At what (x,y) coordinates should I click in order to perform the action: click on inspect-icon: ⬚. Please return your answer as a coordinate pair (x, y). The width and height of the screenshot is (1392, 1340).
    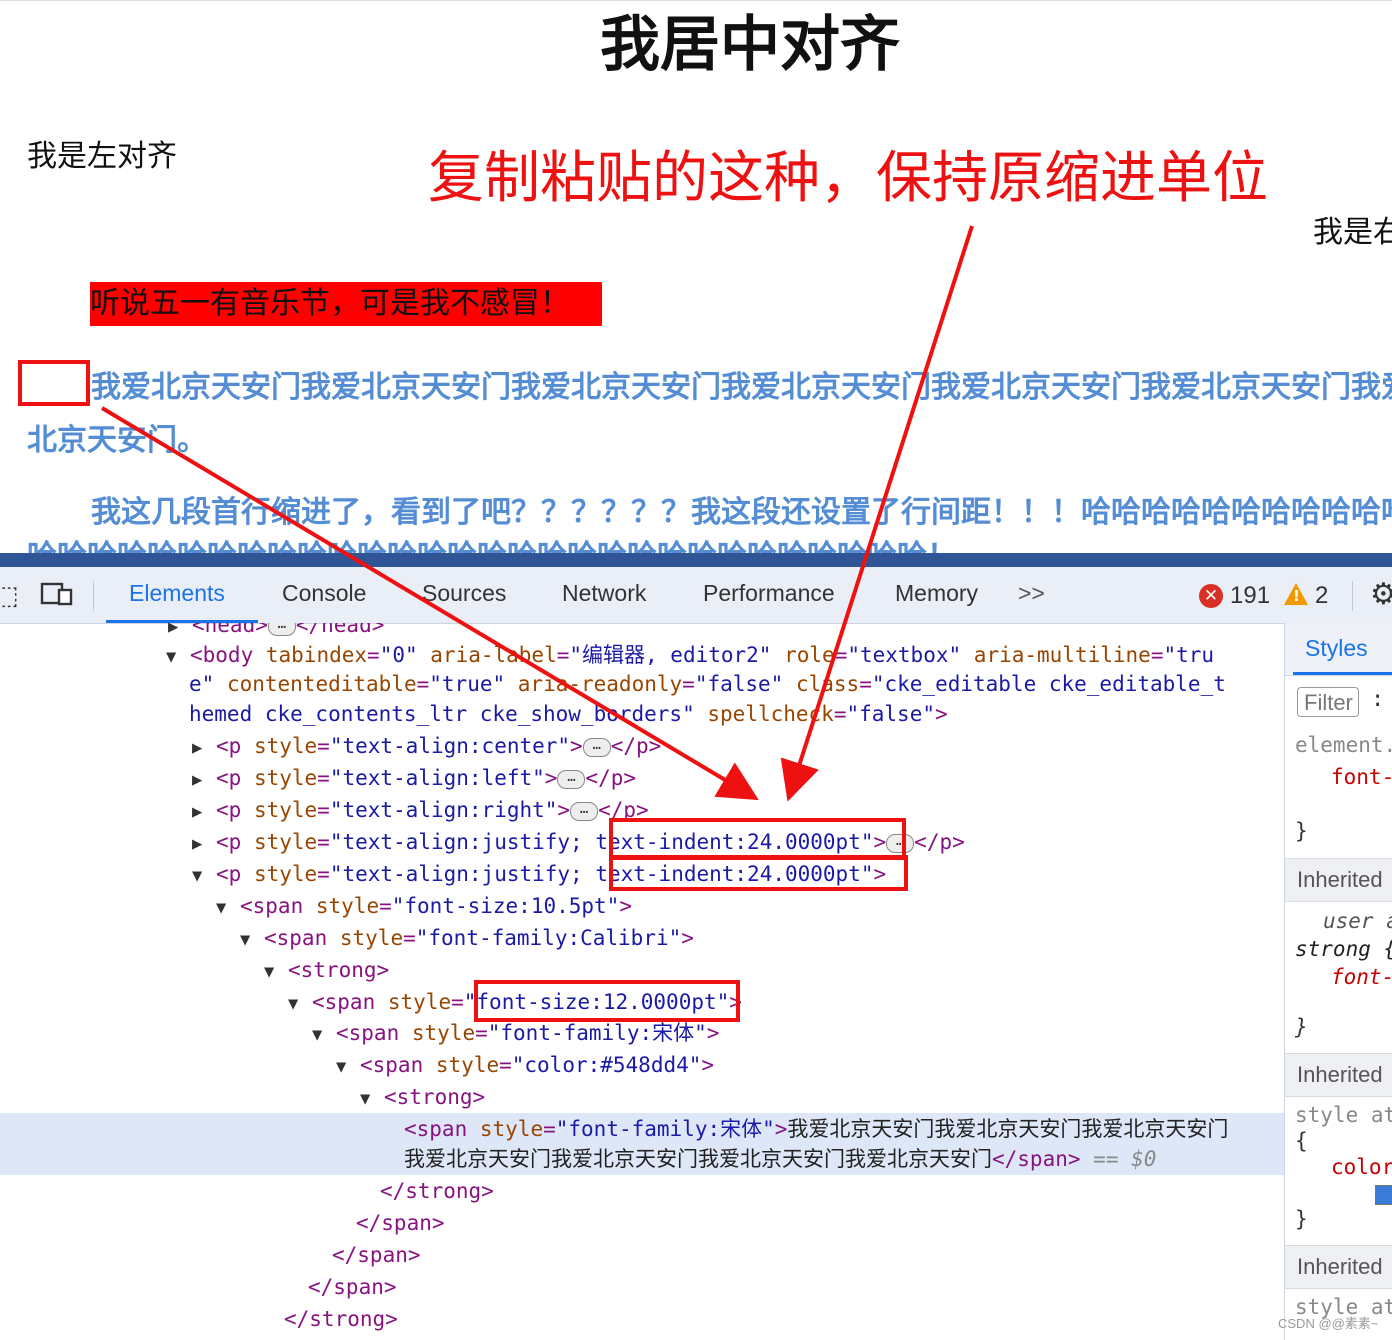
    Looking at the image, I should click on (9, 596).